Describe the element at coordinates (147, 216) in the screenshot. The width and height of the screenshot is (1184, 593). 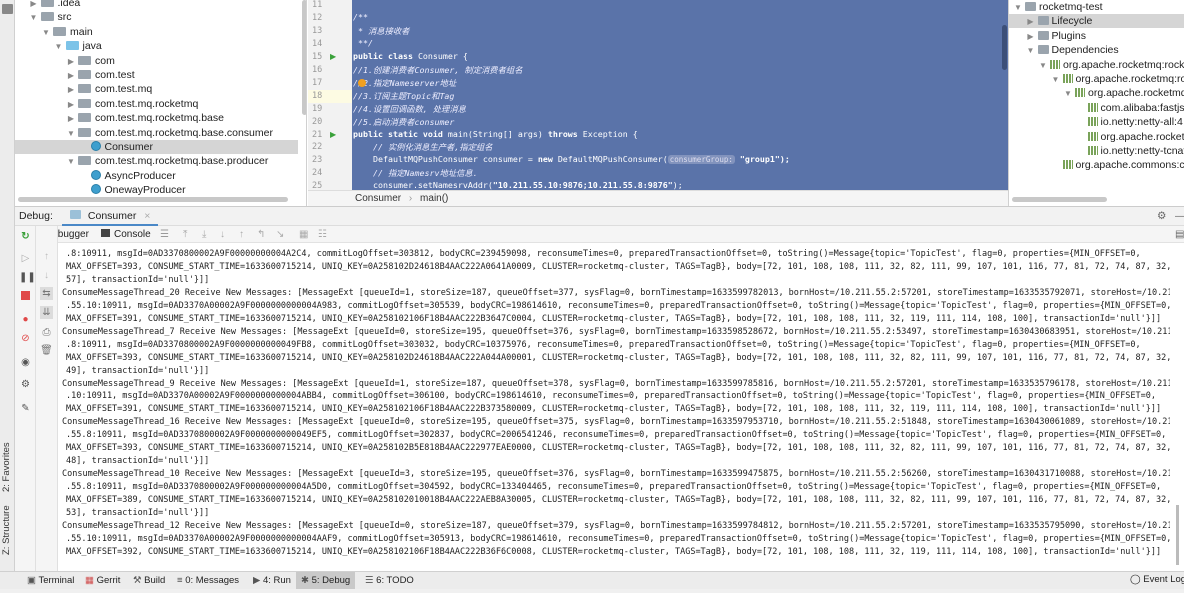
I see `close-icon: ×` at that location.